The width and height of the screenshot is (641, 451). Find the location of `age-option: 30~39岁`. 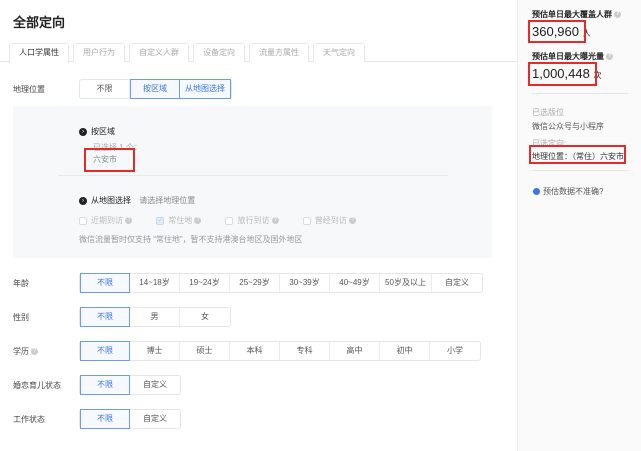

age-option: 30~39岁 is located at coordinates (305, 283).